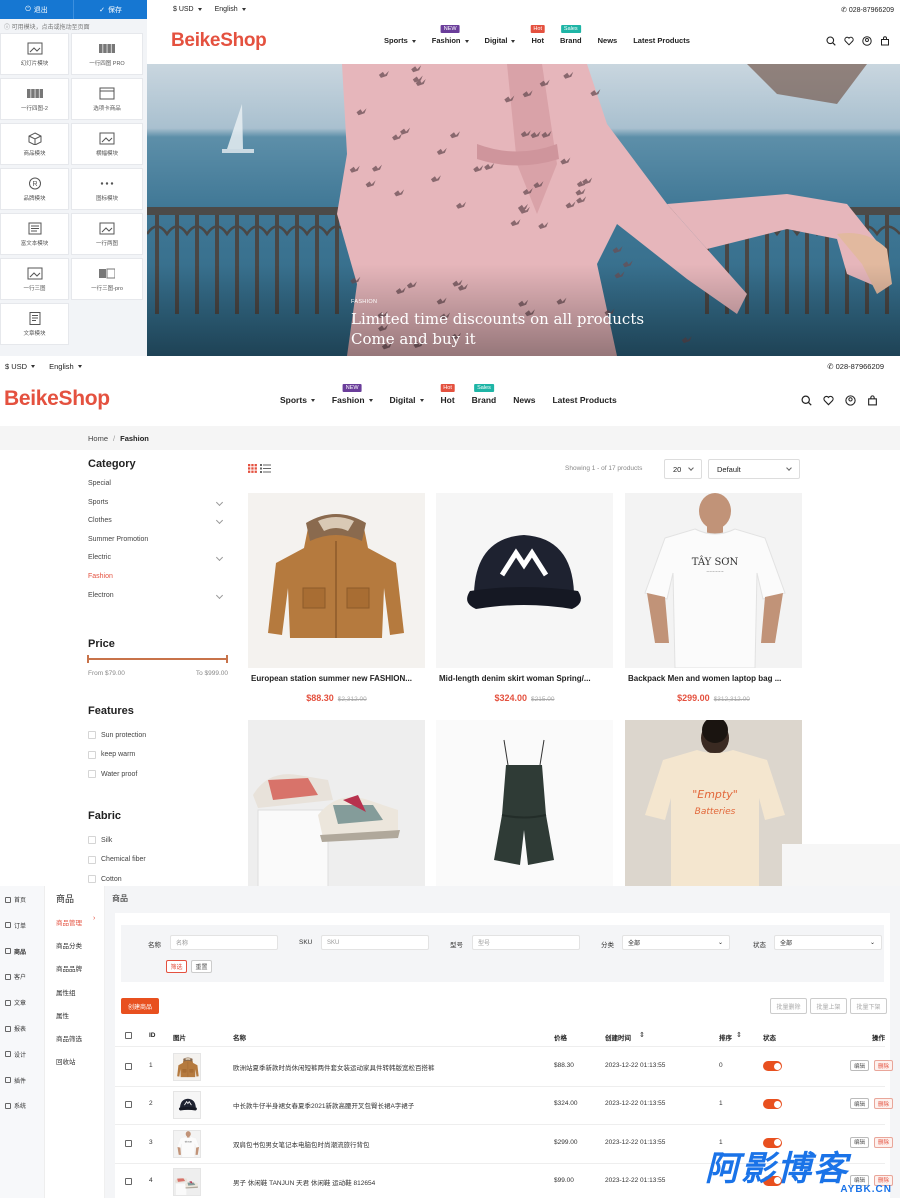  Describe the element at coordinates (788, 1006) in the screenshot. I see `batch-button: 批量删除` at that location.